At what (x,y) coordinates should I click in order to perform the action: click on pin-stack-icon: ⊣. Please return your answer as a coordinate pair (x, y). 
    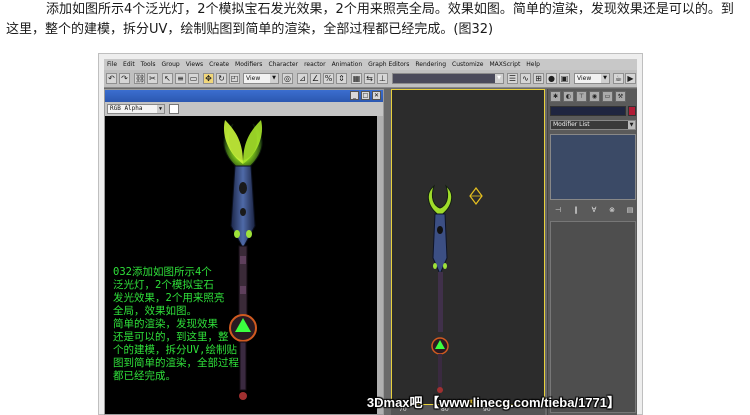
    Looking at the image, I should click on (558, 210).